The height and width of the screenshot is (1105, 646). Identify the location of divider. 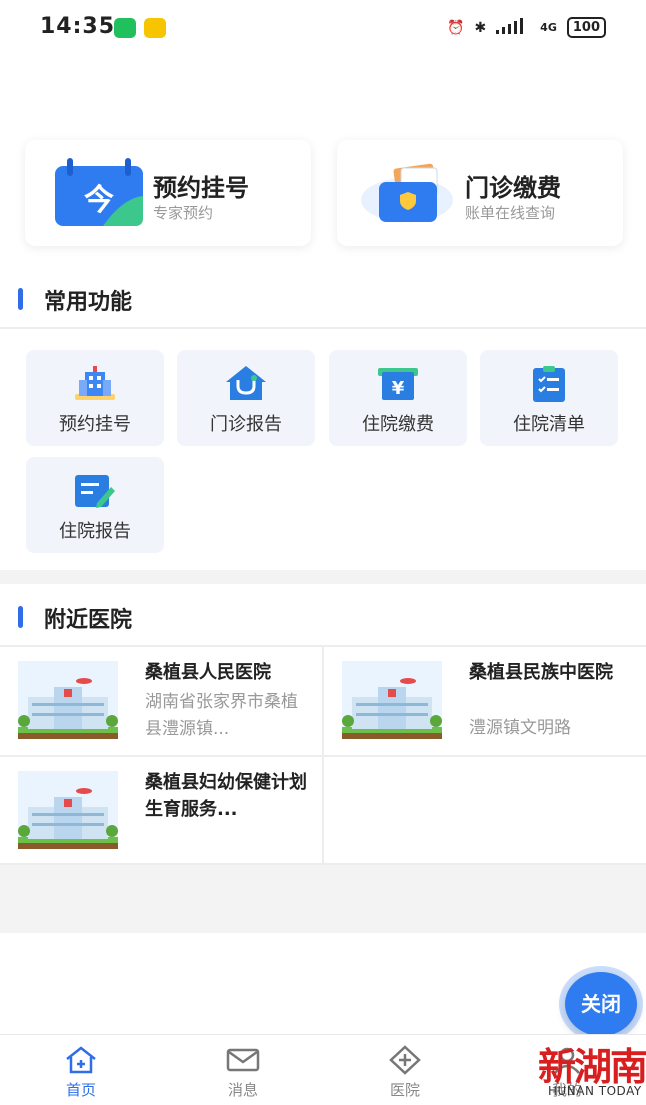
(323, 328).